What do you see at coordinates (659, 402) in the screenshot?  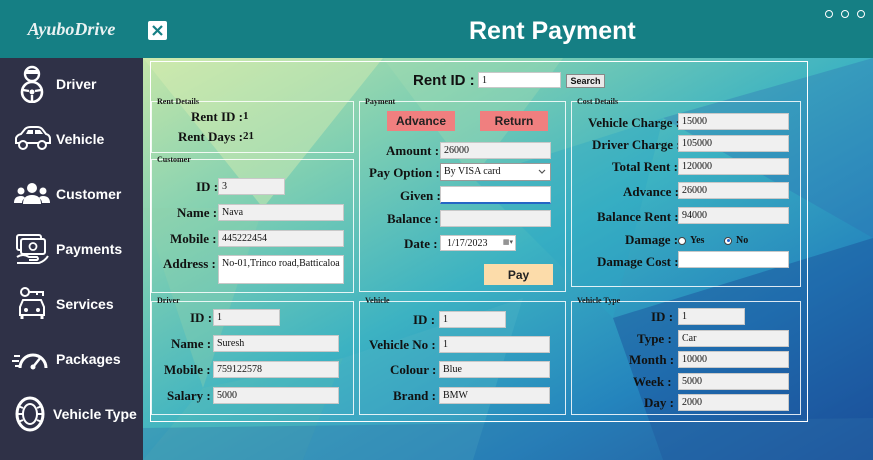 I see `vehicle-type-day-label: Day :` at bounding box center [659, 402].